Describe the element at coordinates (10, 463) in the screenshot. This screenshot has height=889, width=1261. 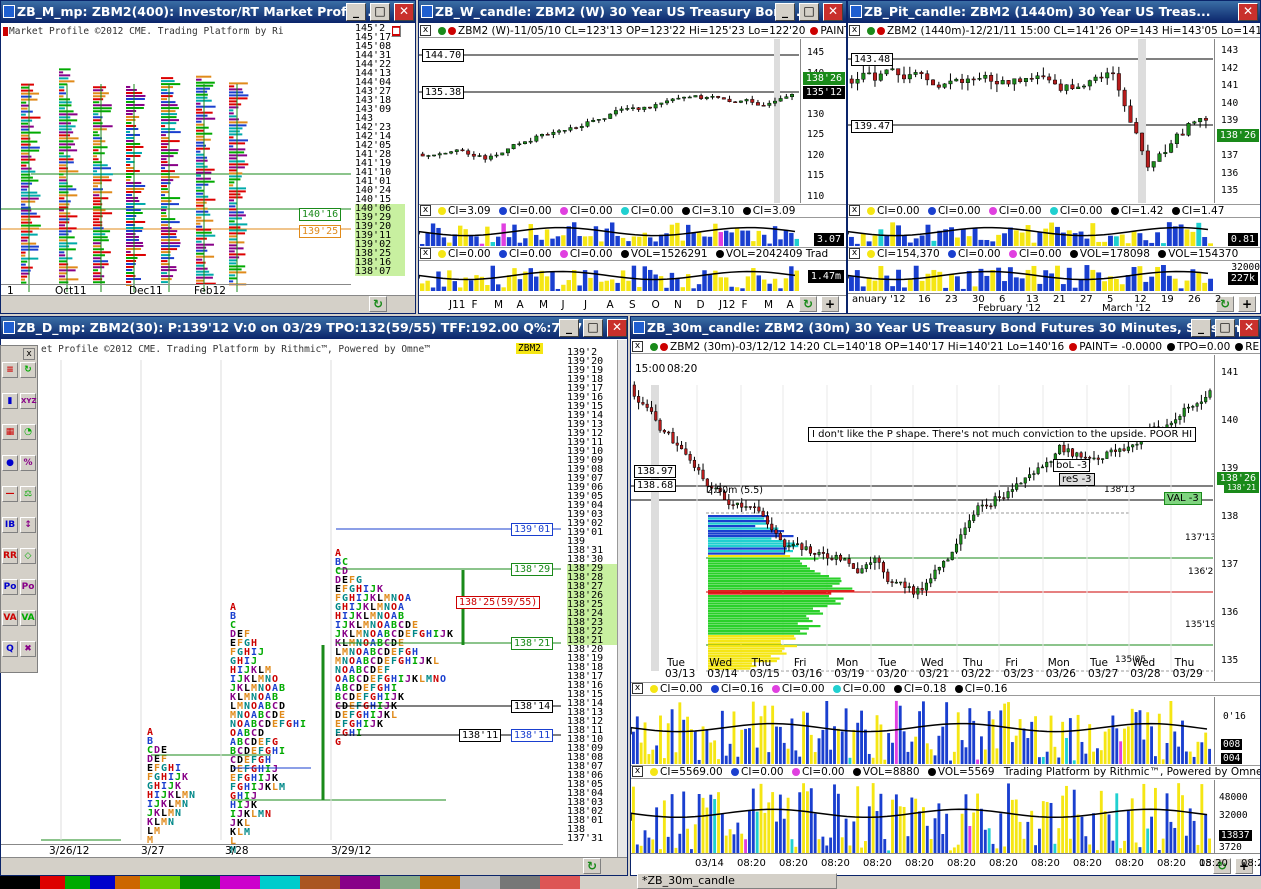
I see `color-icon: ●` at that location.